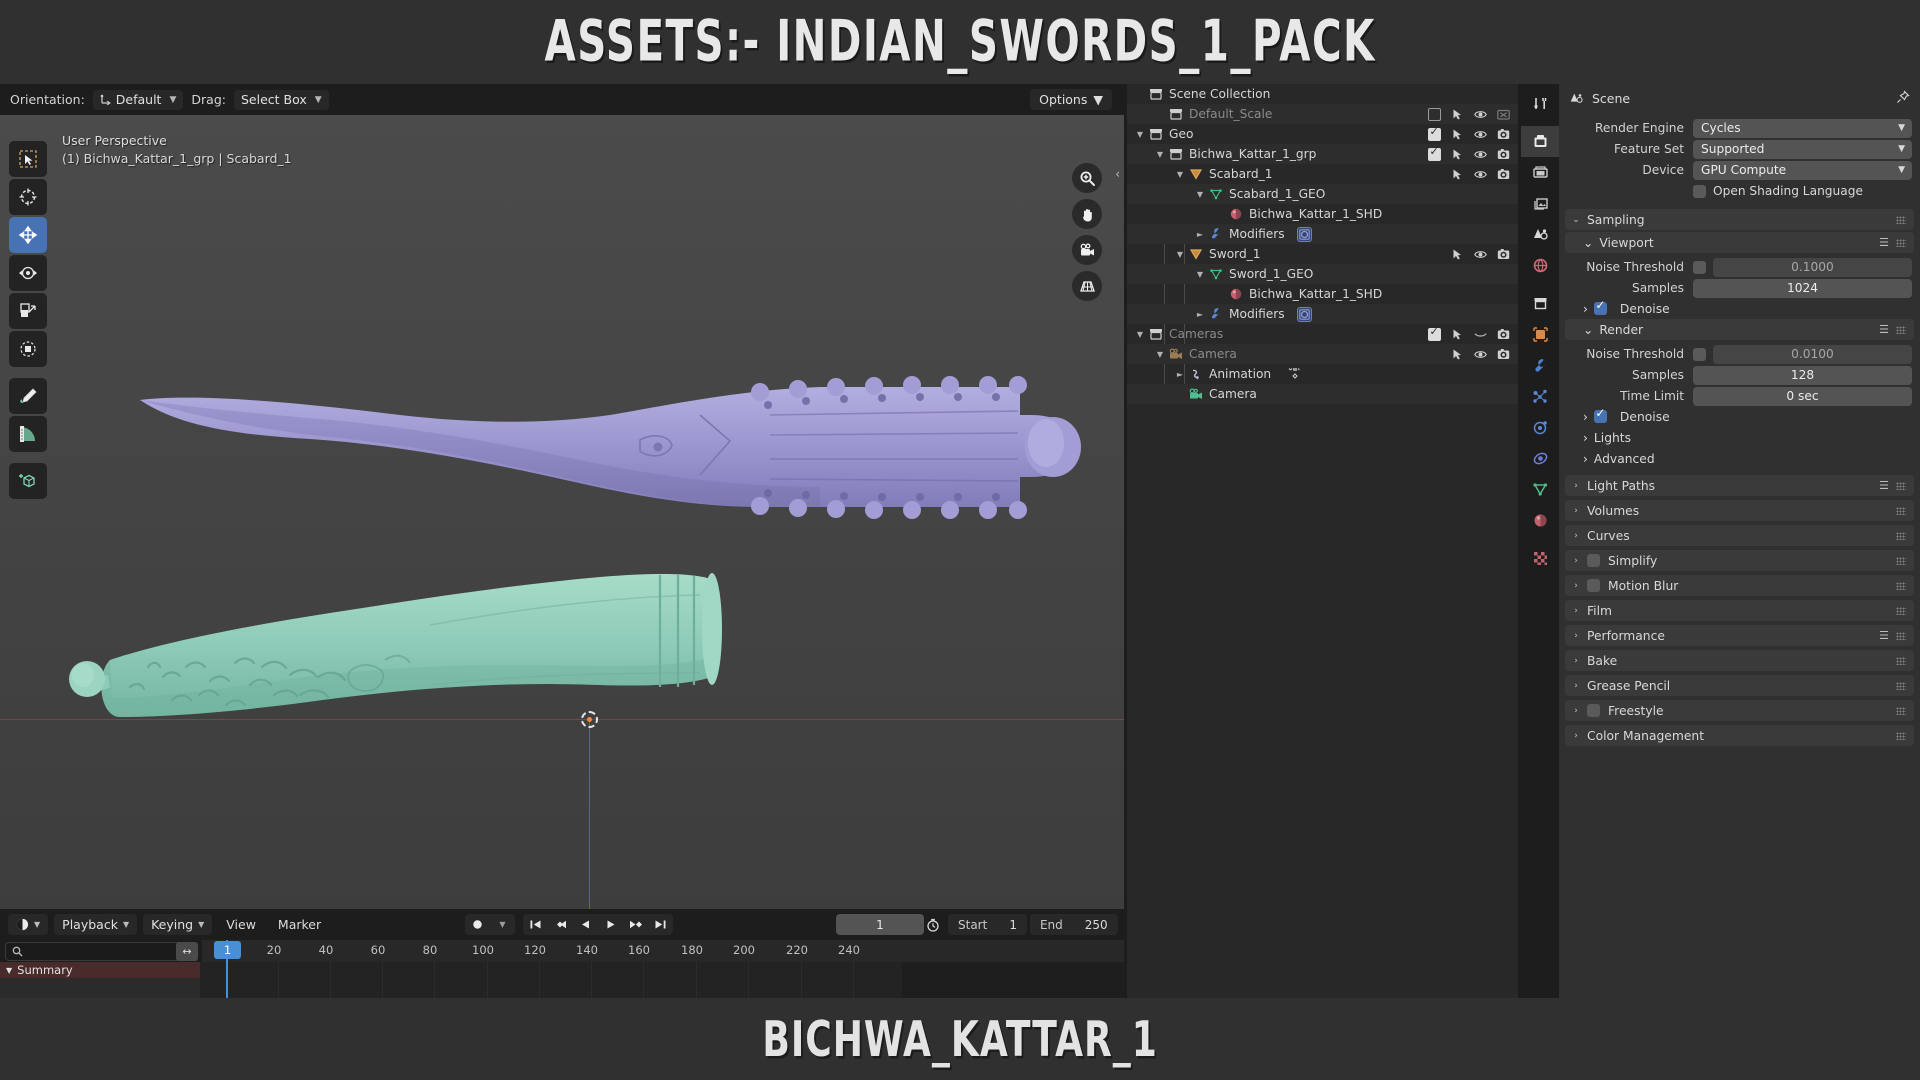 This screenshot has height=1080, width=1920. Describe the element at coordinates (1739, 635) in the screenshot. I see `properties-panel-performance: › Performance ☰` at that location.